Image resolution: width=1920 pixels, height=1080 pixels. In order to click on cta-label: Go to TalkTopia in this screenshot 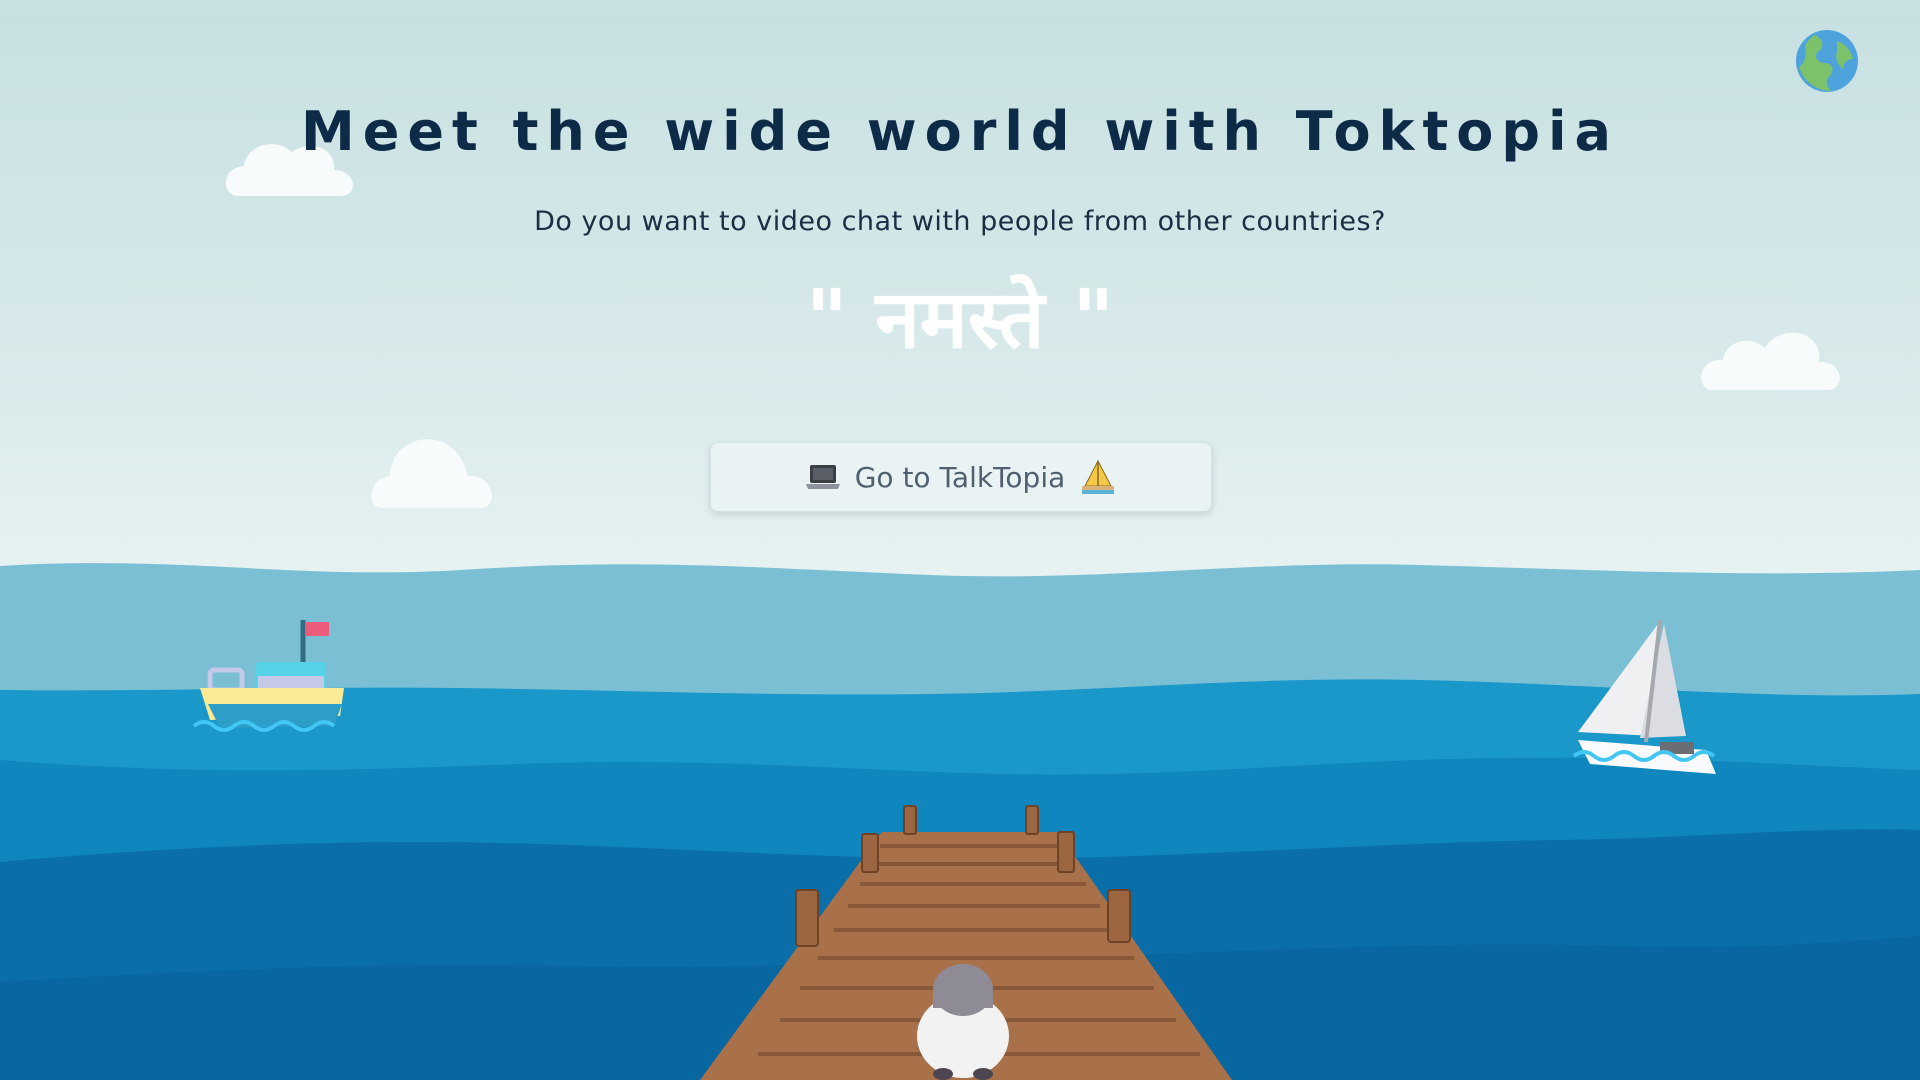, I will do `click(960, 477)`.